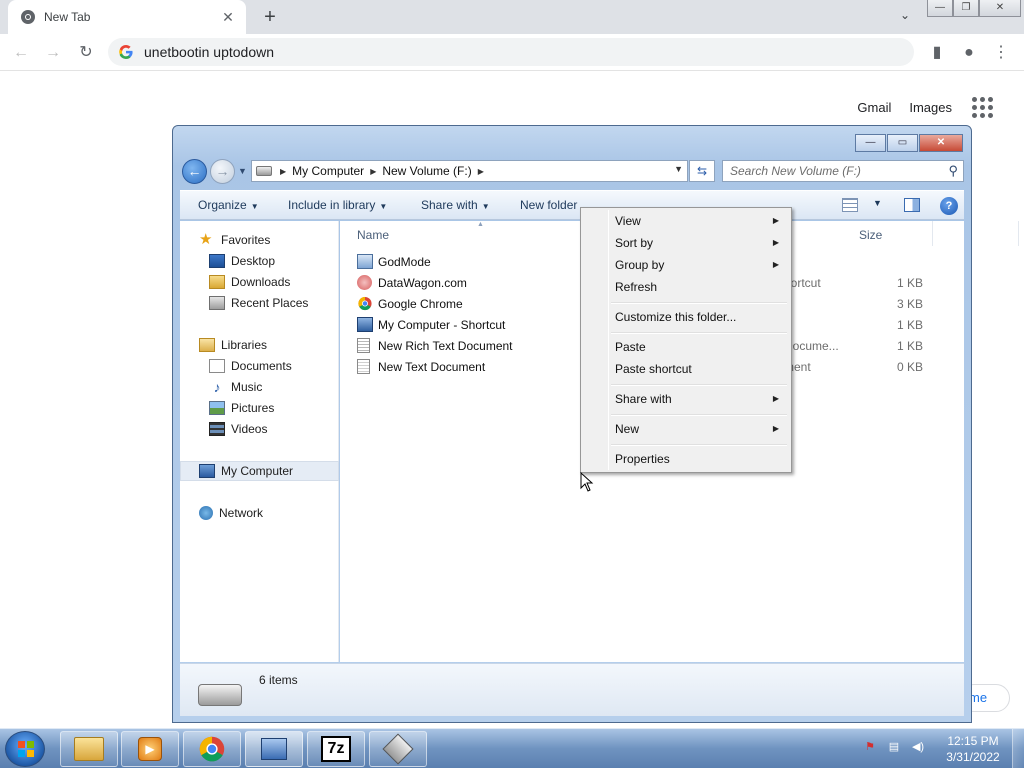 This screenshot has width=1024, height=768. Describe the element at coordinates (686, 347) in the screenshot. I see `menu-item-paste: Paste` at that location.